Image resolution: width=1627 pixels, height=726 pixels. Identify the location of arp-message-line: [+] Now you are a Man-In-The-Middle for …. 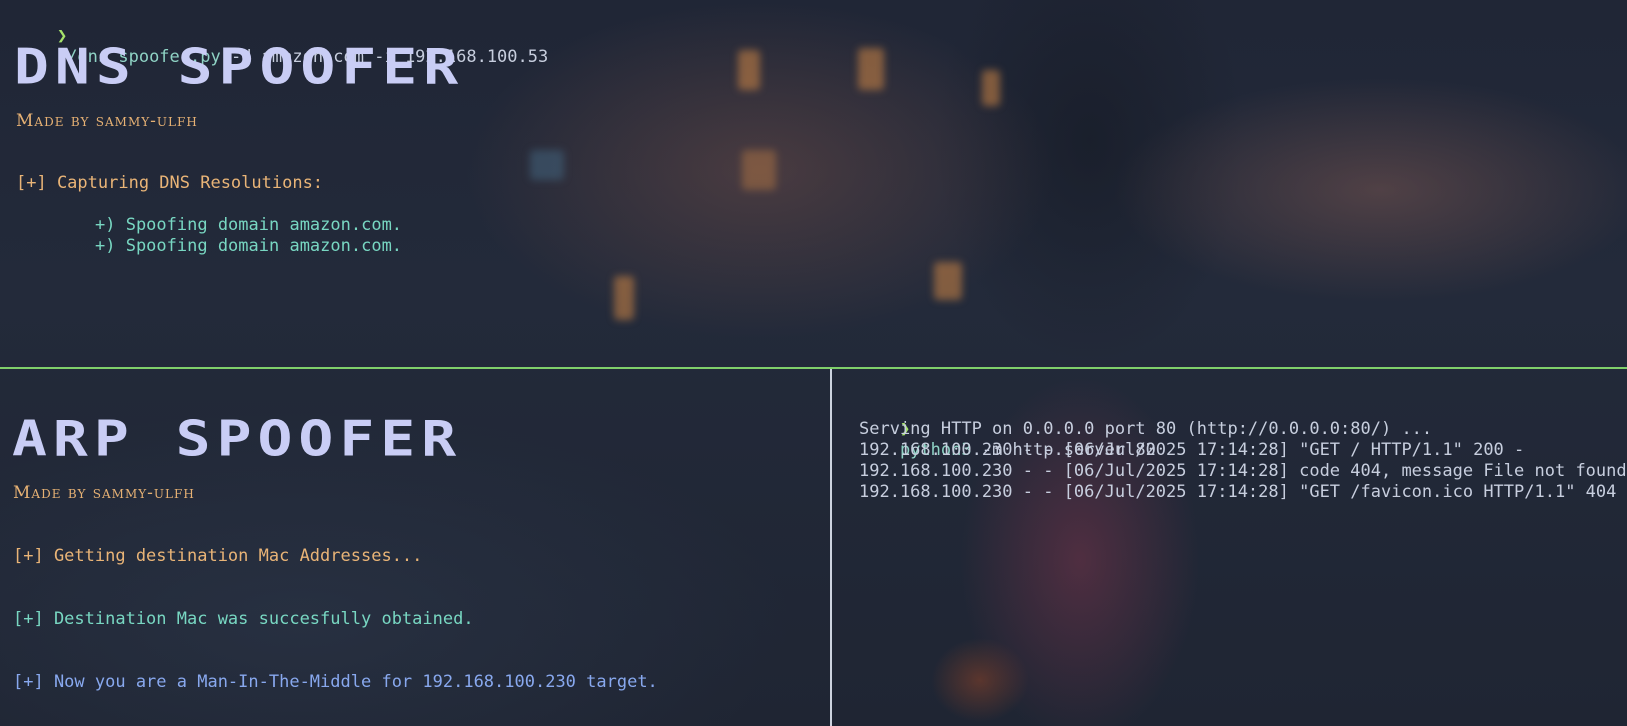
(335, 682).